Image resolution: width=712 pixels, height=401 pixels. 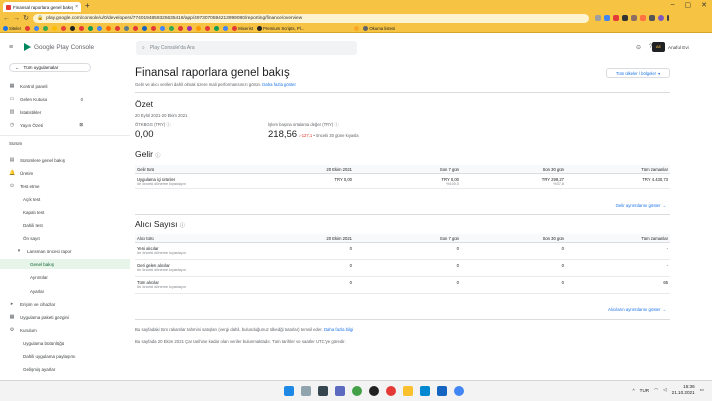 What do you see at coordinates (65, 356) in the screenshot?
I see `sidebar-item-internal-sharing: Dahili uygulama paylaşımı` at bounding box center [65, 356].